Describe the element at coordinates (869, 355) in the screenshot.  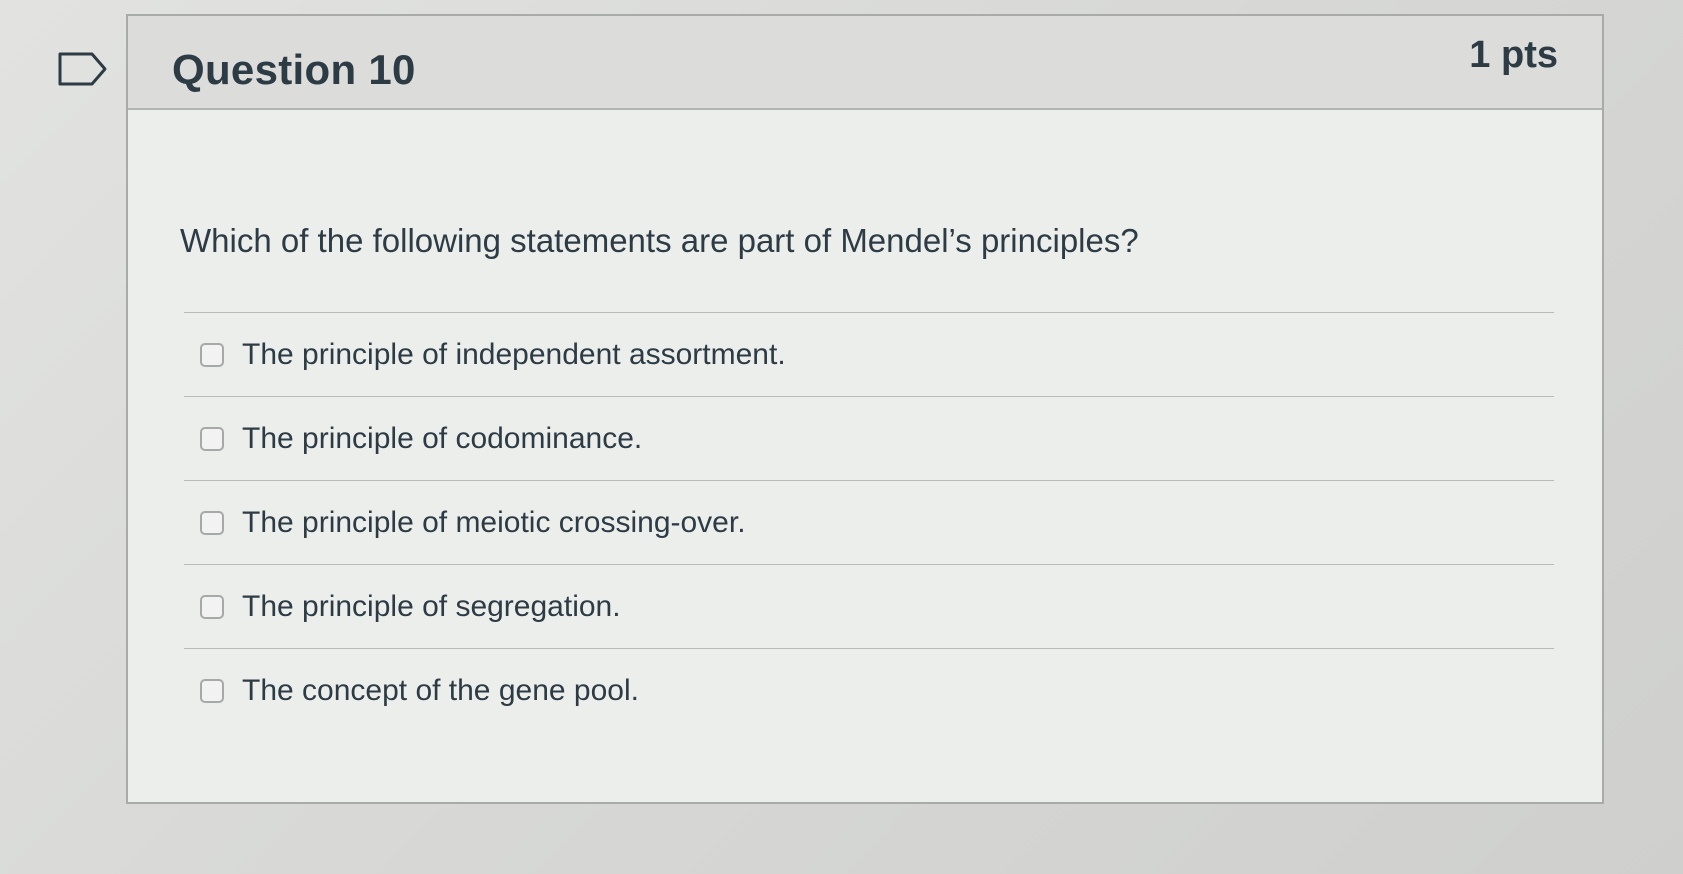
I see `answer-option: The principle of independent assortment.` at that location.